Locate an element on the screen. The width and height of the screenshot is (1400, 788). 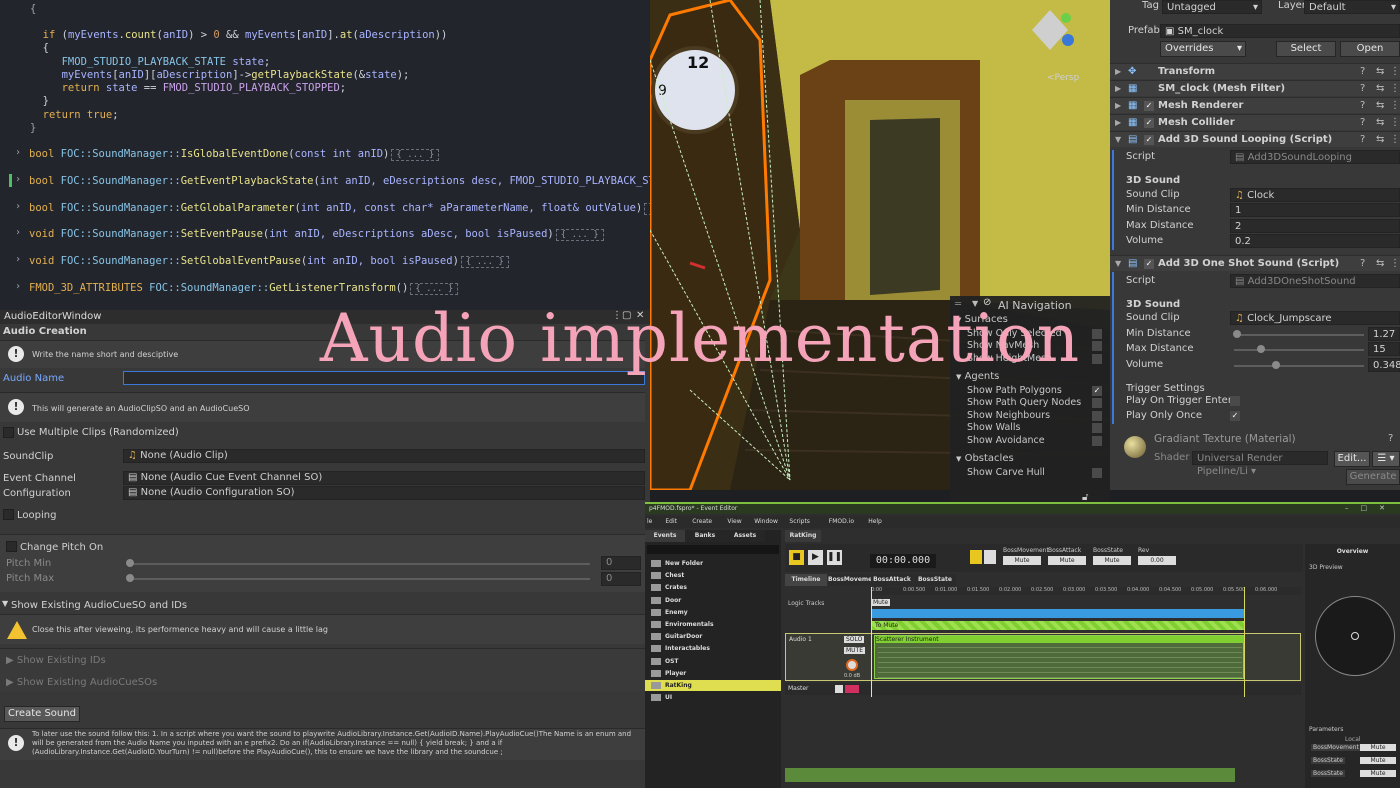
solo-button: SOLO is located at coordinates (854, 639).